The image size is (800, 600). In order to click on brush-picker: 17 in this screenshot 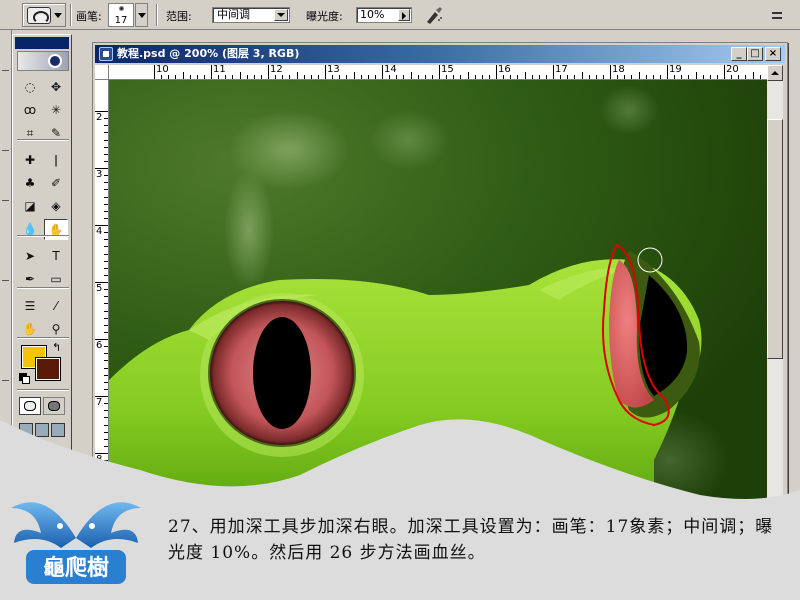, I will do `click(121, 15)`.